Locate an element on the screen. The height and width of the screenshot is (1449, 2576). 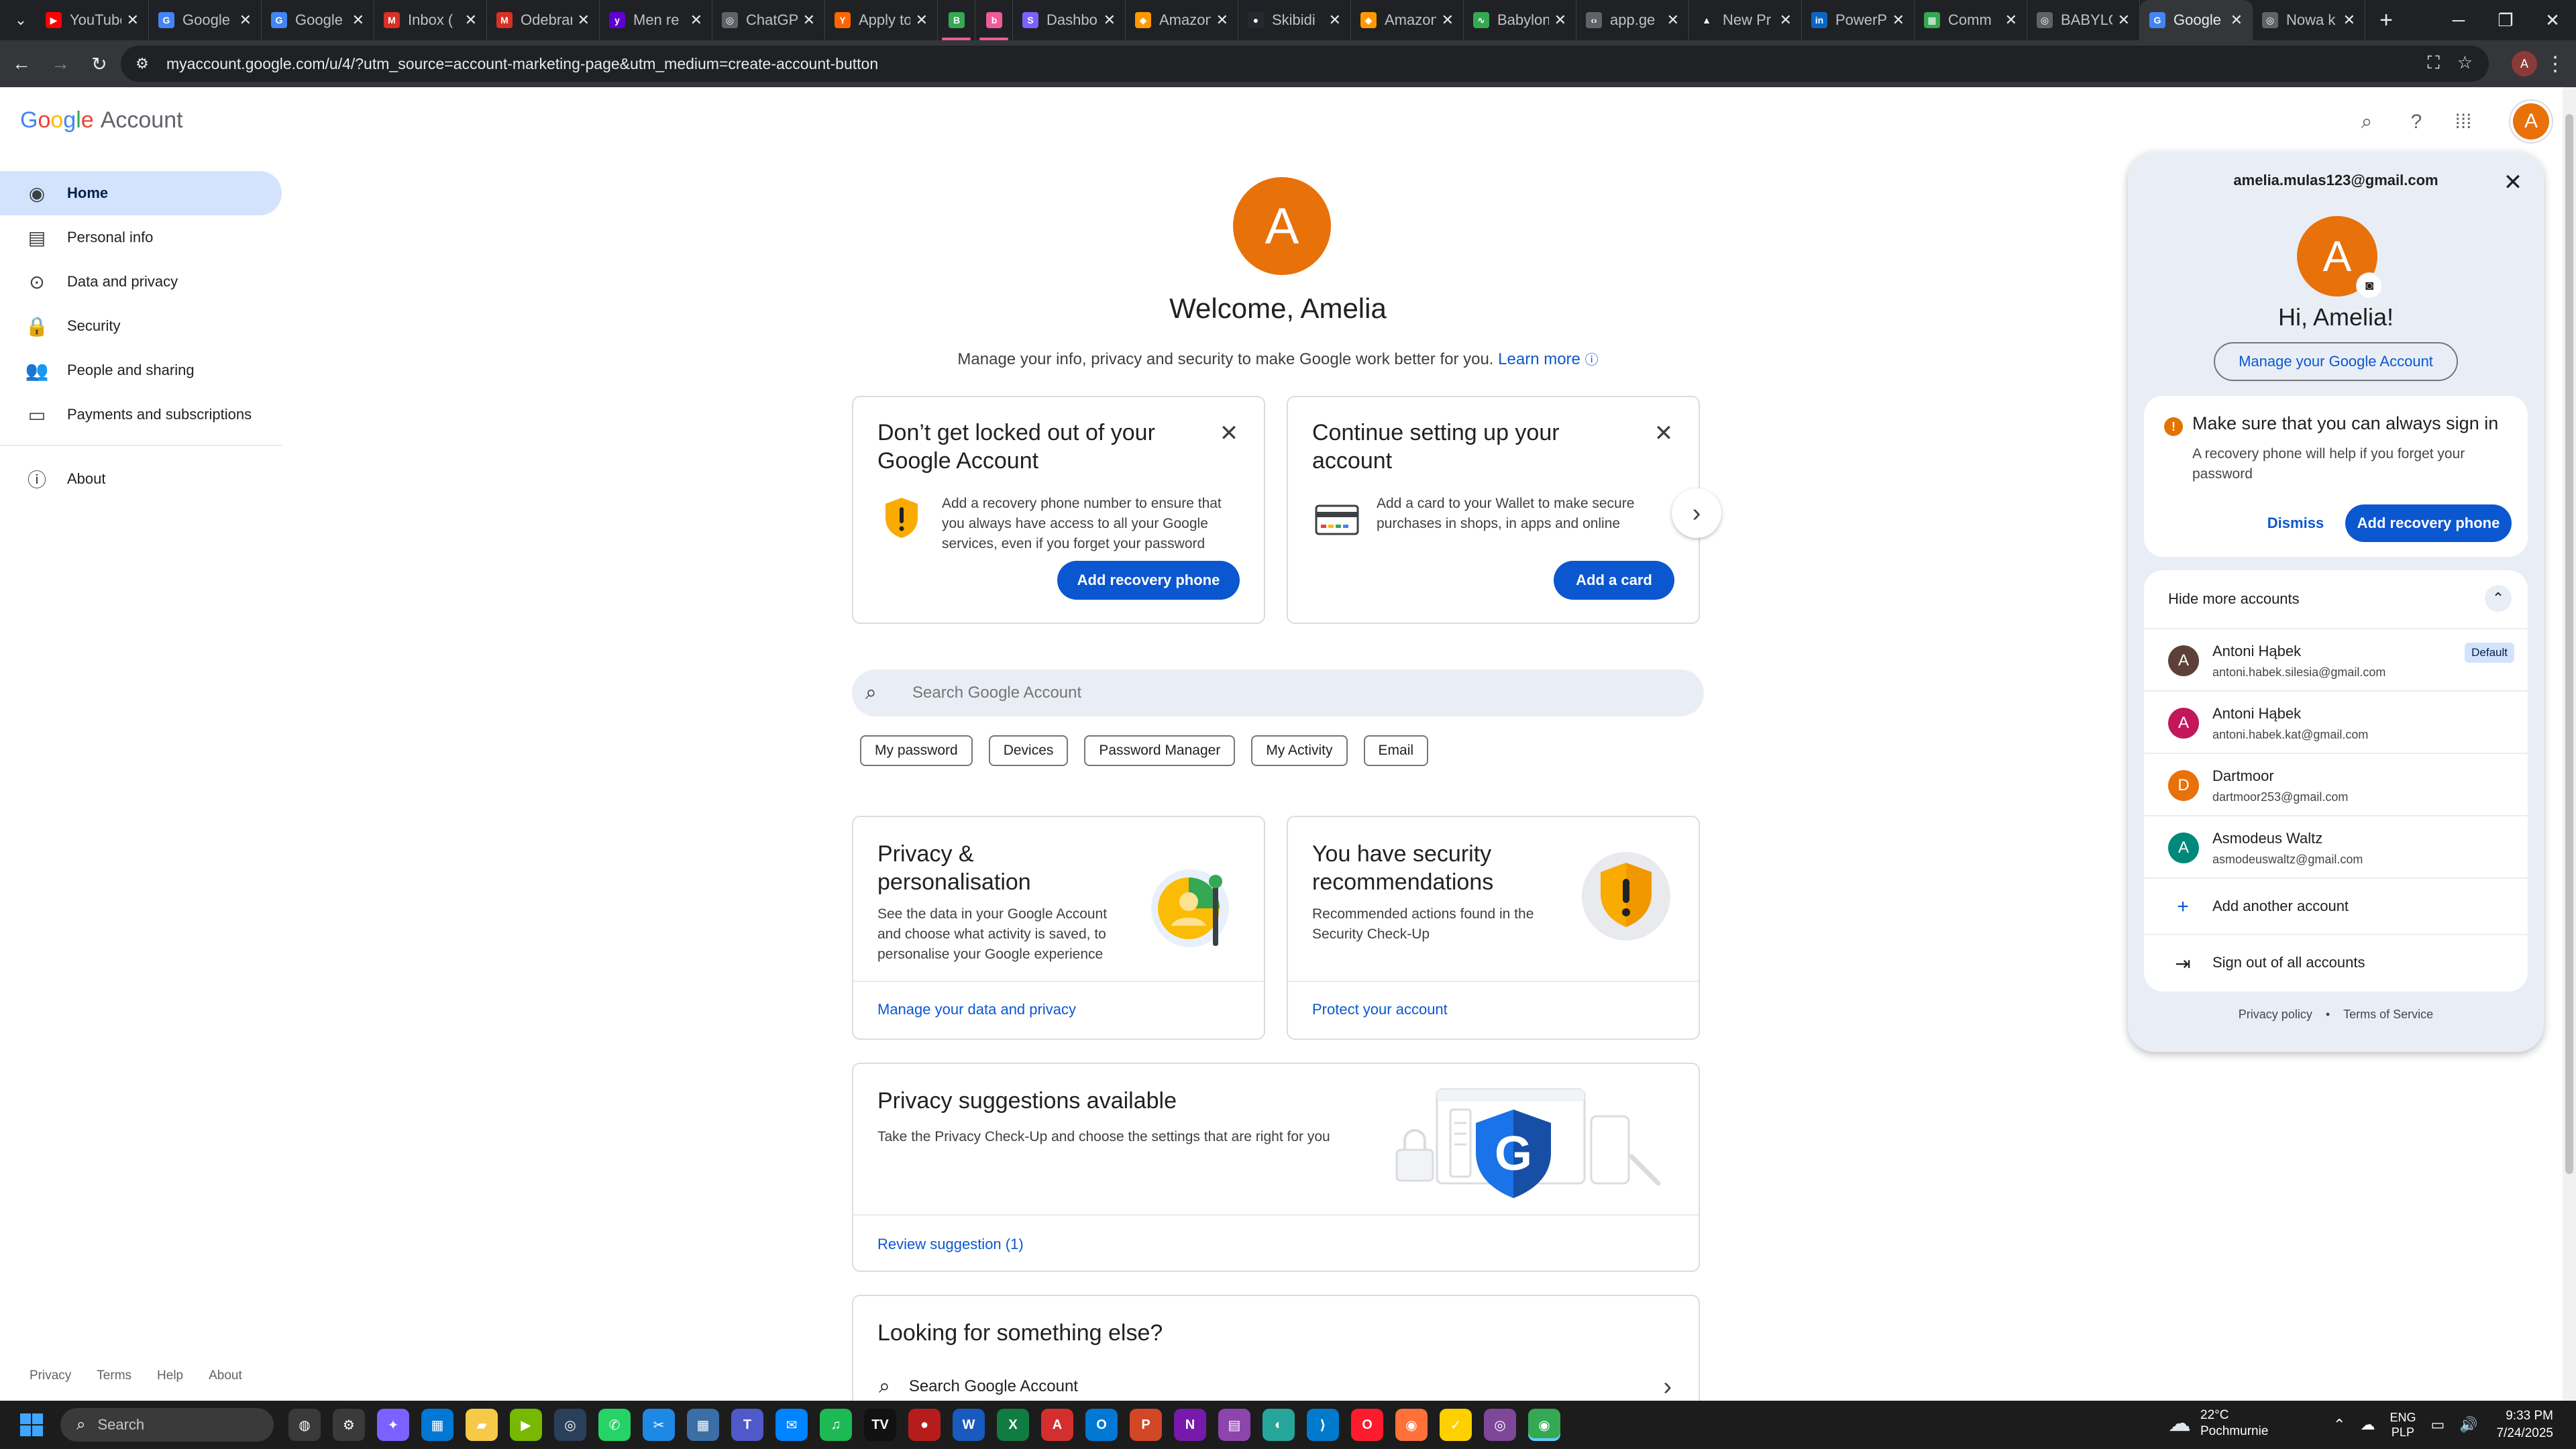
taskbar-clock: 9:33 PM 7/24/2025 is located at coordinates (2524, 1424).